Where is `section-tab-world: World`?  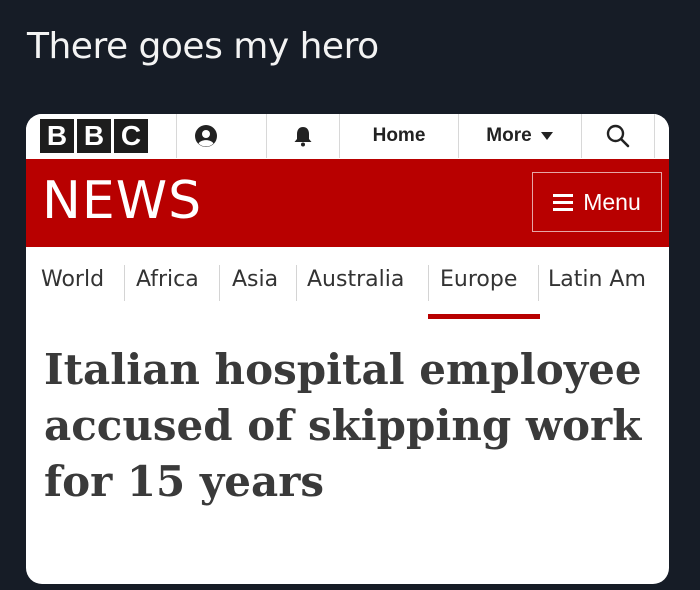 section-tab-world: World is located at coordinates (72, 279).